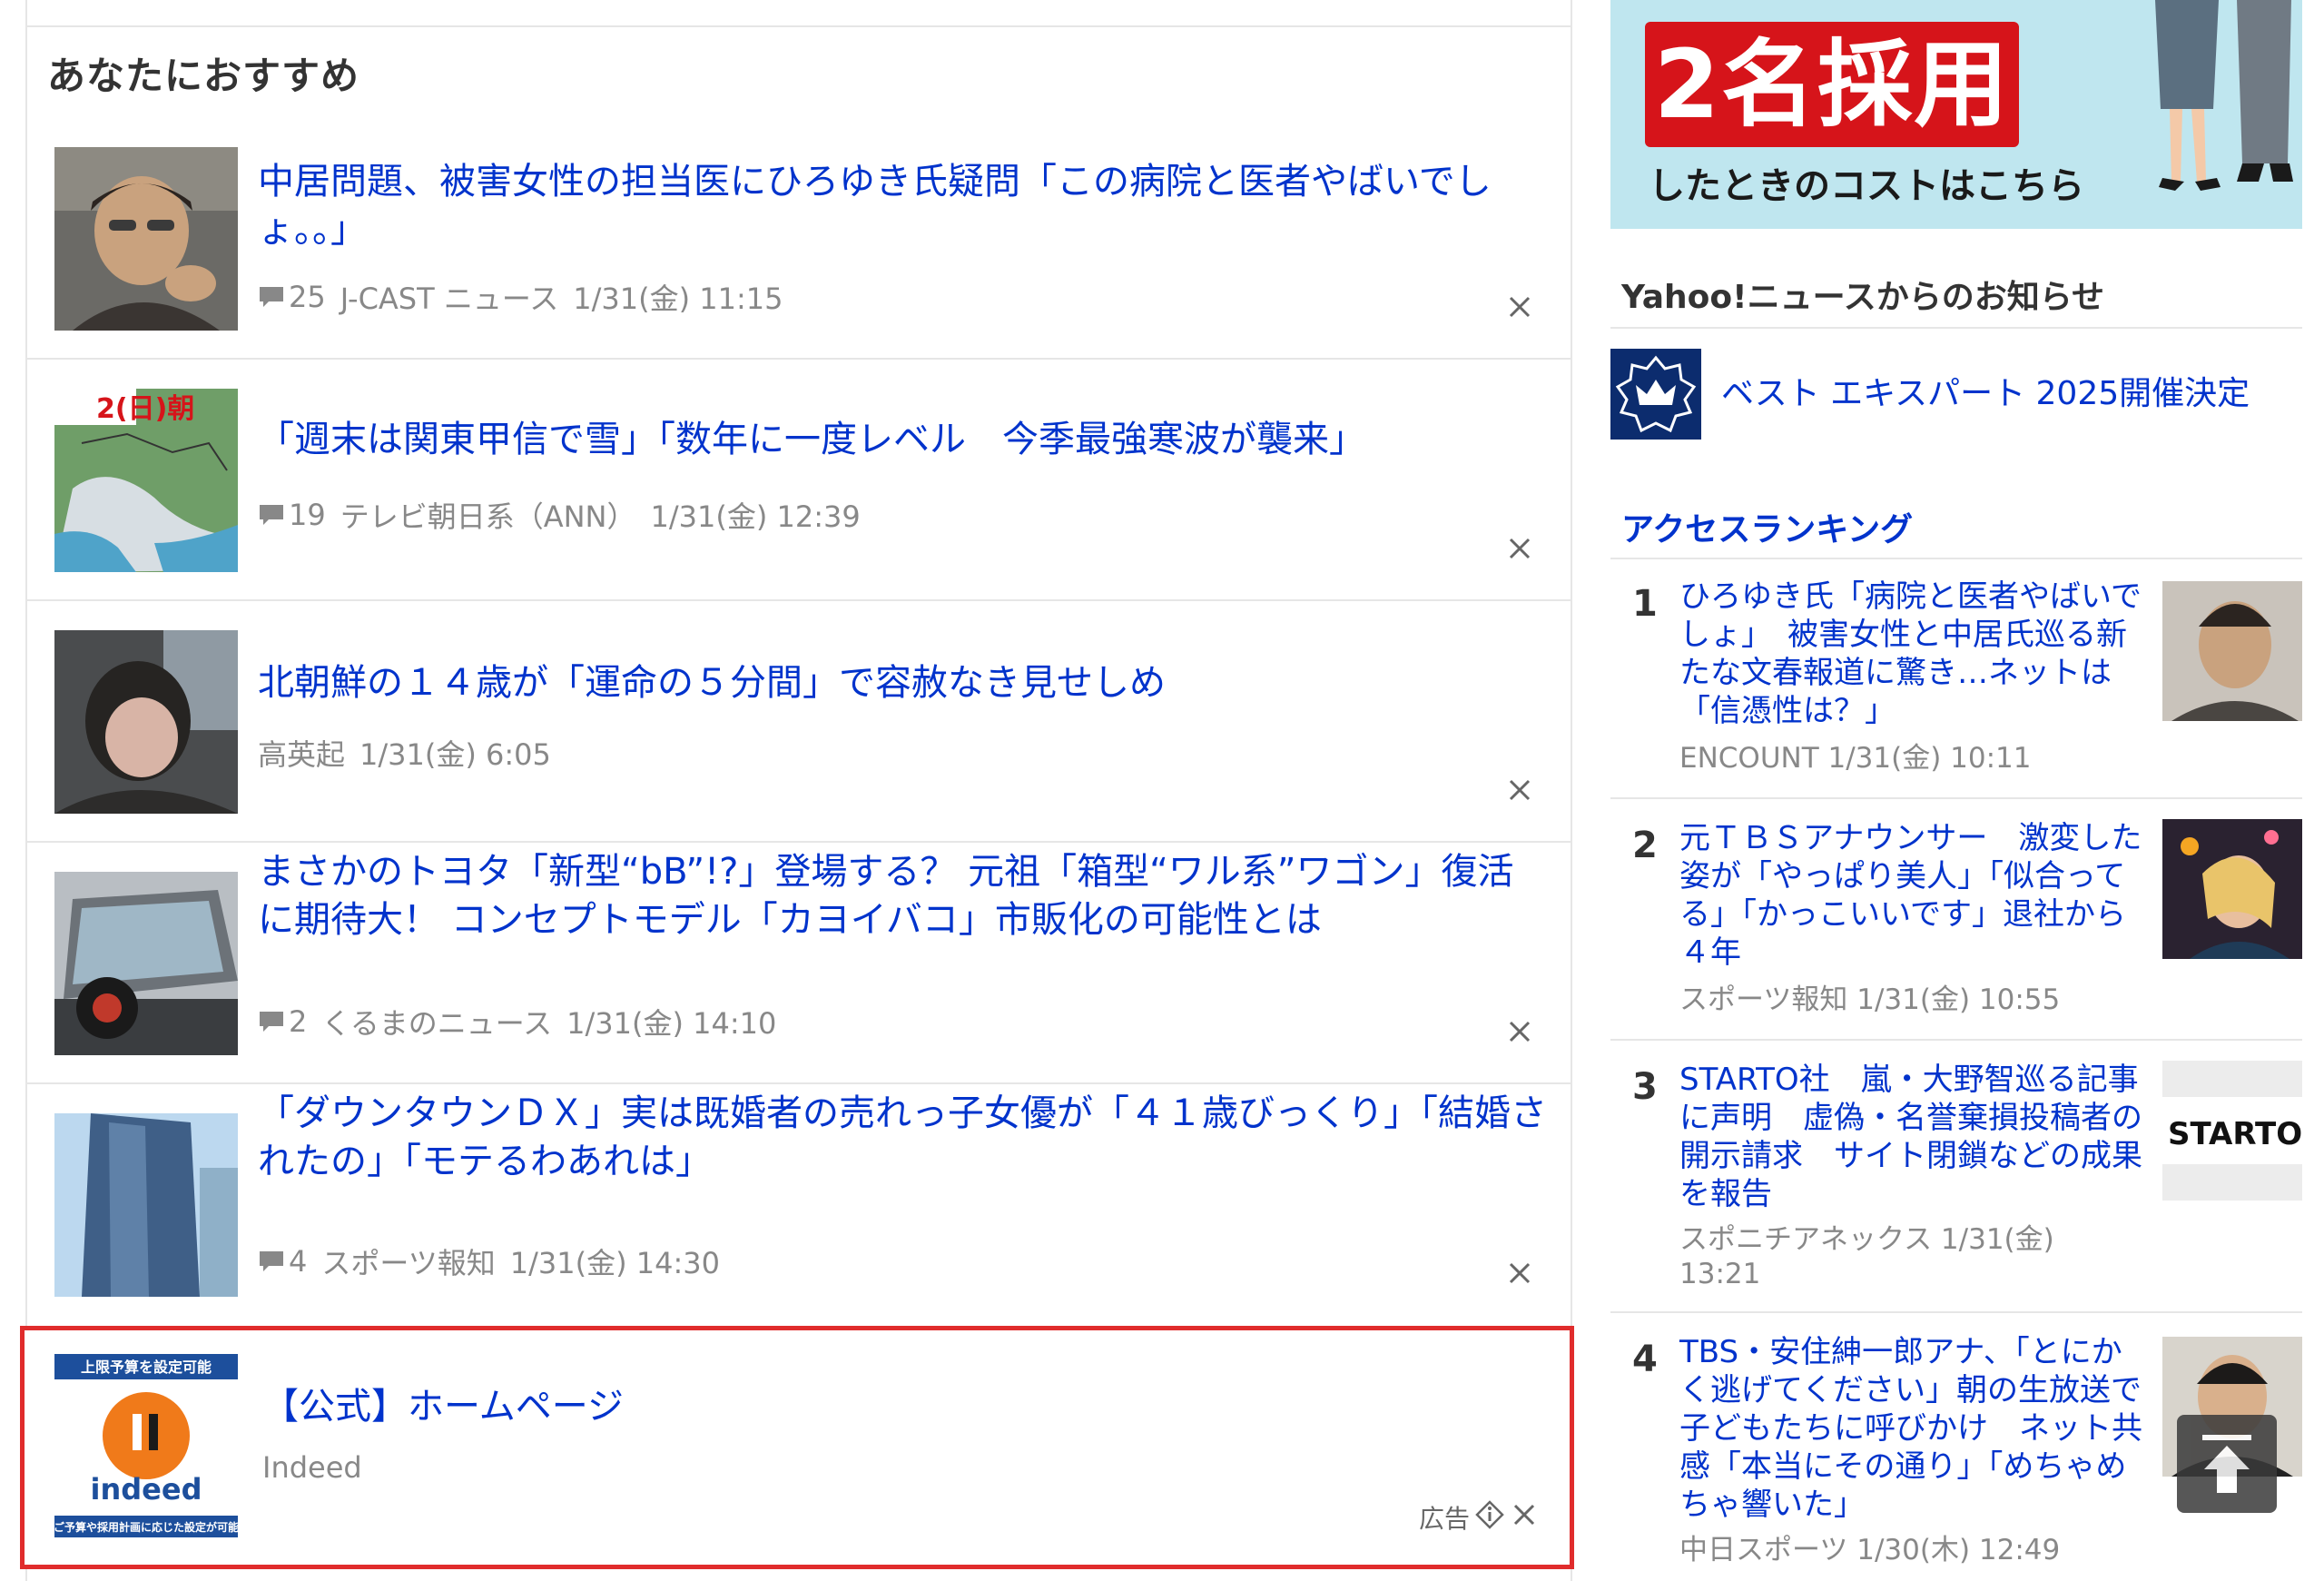 Image resolution: width=2324 pixels, height=1581 pixels. What do you see at coordinates (902, 206) in the screenshot?
I see `article-title-link: 中居問題、被害女性の担当医にひろゆき氏疑問「この病院と医者やばいでしょ。。」` at bounding box center [902, 206].